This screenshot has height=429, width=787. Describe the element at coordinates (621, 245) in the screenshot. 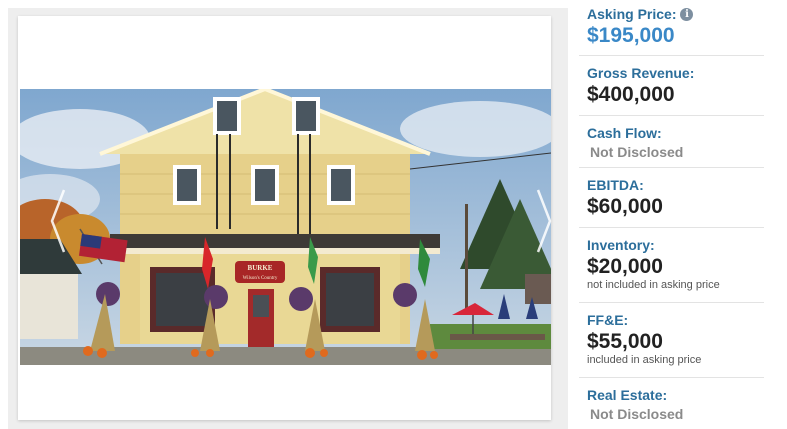

I see `inventory-label: Inventory:` at that location.